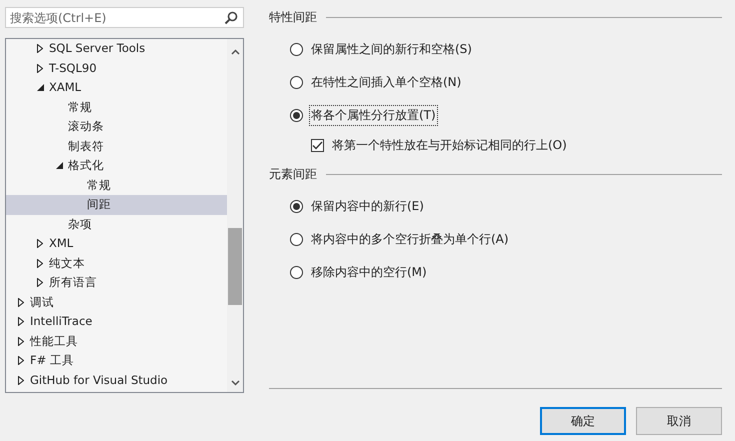  Describe the element at coordinates (116, 282) in the screenshot. I see `tree-item: 所有语言` at that location.